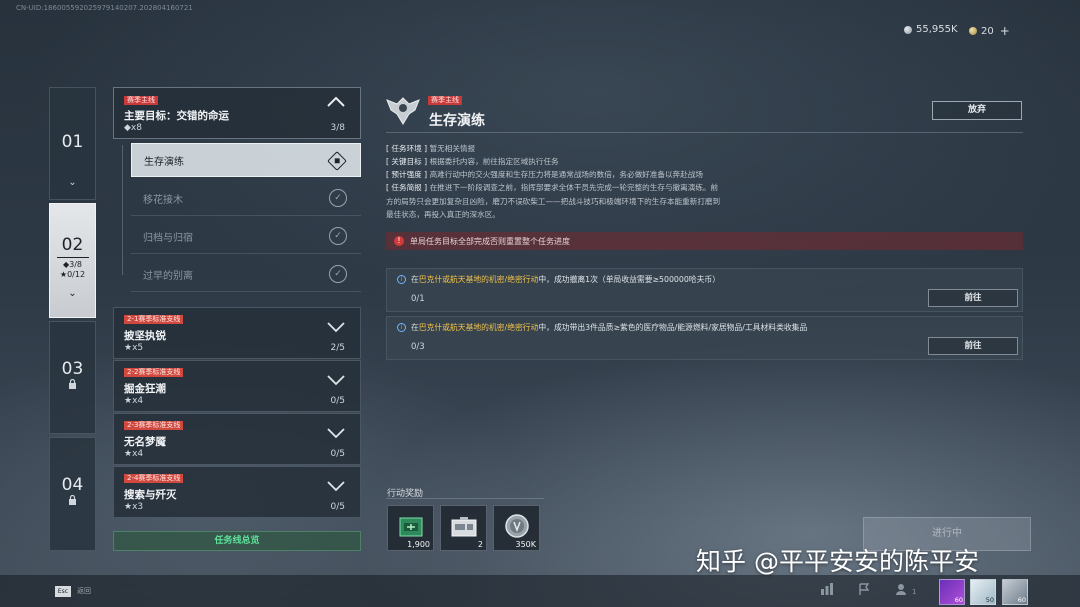 The width and height of the screenshot is (1080, 607). Describe the element at coordinates (337, 128) in the screenshot. I see `main-task-progress: 3/8` at that location.